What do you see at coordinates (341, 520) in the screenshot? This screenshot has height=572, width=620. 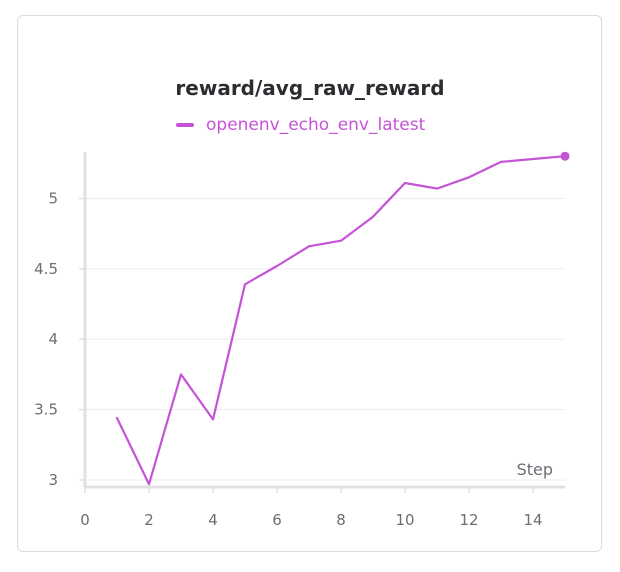 I see `x-tick-label: 8` at bounding box center [341, 520].